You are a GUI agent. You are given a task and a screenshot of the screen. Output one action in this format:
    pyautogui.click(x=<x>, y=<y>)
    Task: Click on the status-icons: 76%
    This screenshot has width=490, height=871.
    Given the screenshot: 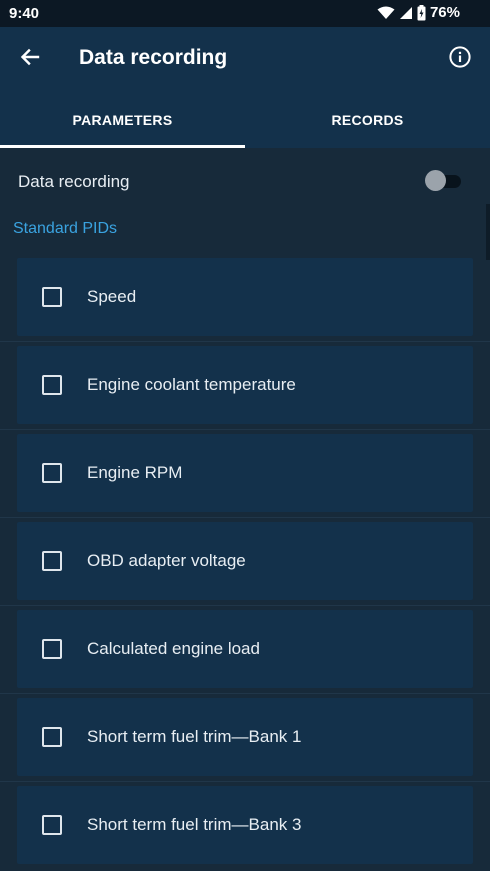 What is the action you would take?
    pyautogui.click(x=418, y=12)
    